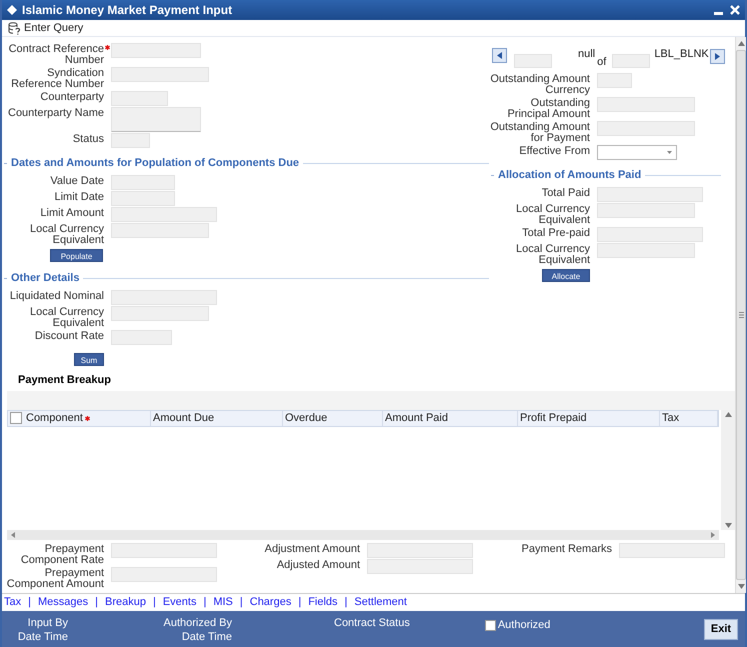 This screenshot has width=747, height=647. I want to click on tab-link: MIS, so click(223, 602).